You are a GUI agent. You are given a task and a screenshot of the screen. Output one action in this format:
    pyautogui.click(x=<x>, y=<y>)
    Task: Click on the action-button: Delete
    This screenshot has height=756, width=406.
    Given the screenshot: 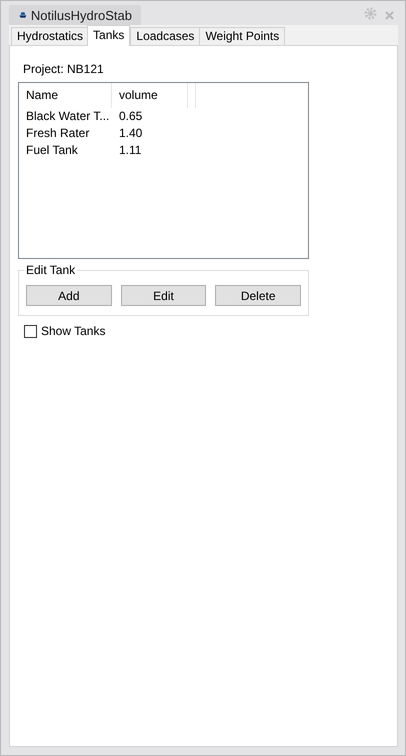 What is the action you would take?
    pyautogui.click(x=258, y=295)
    